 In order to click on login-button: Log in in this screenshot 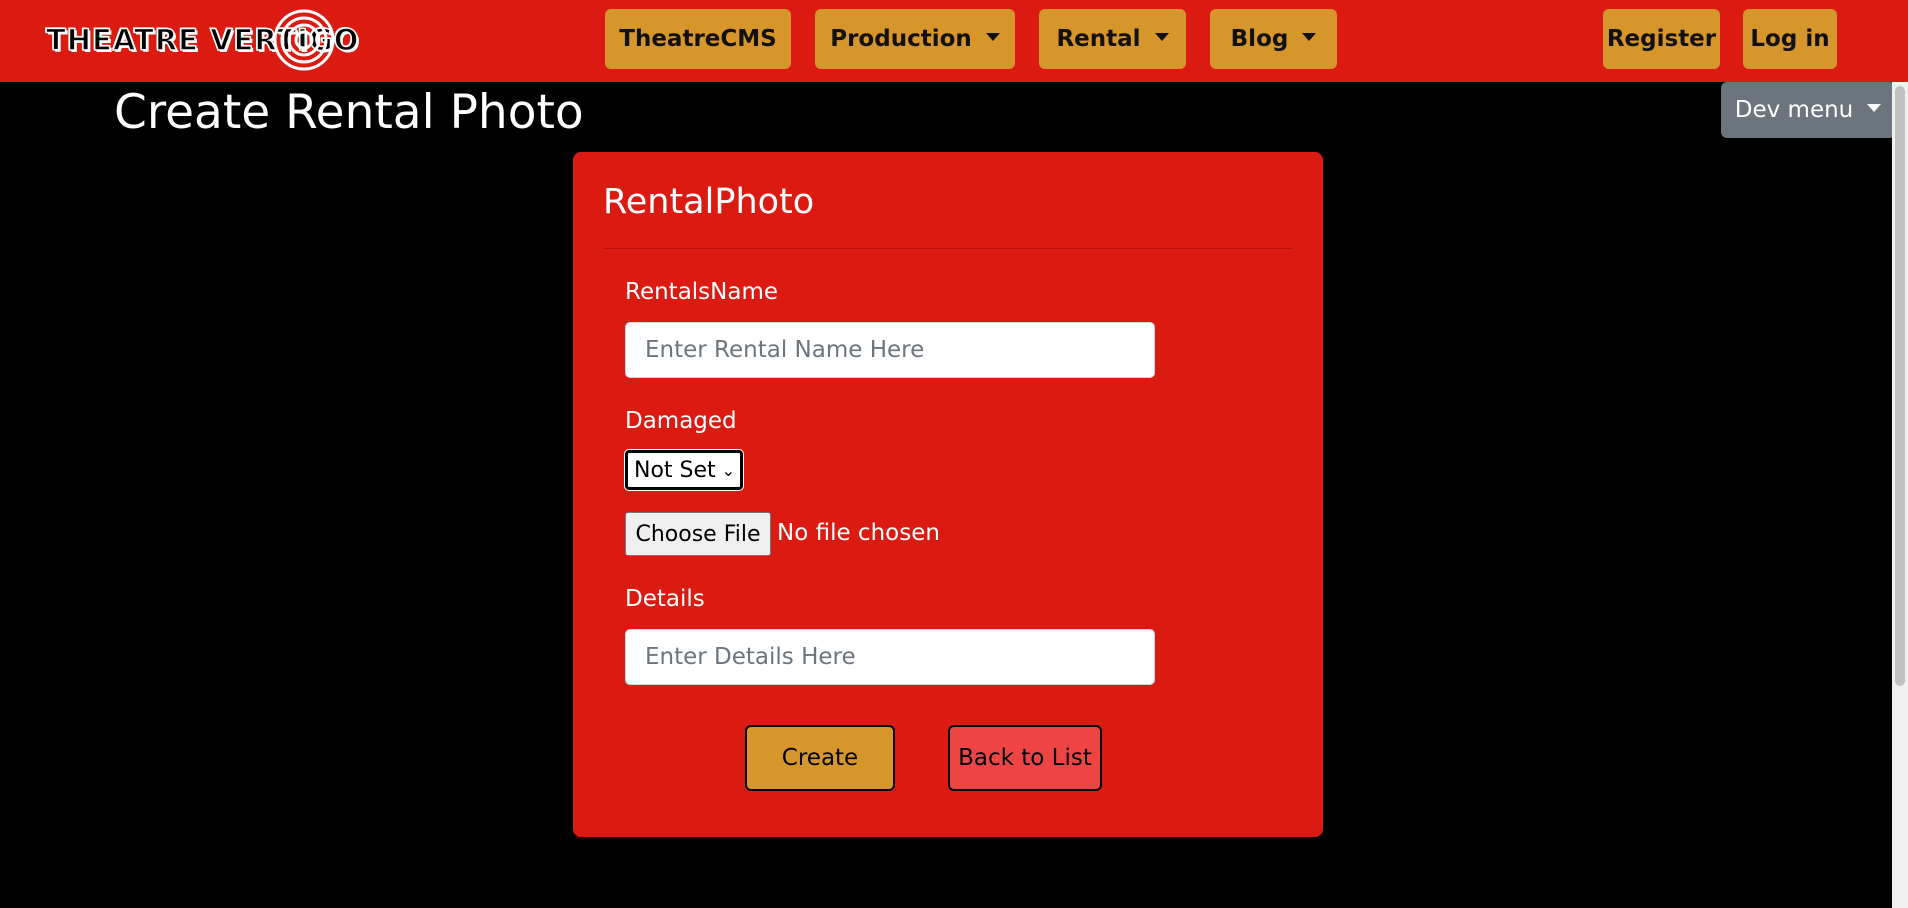, I will do `click(1790, 39)`.